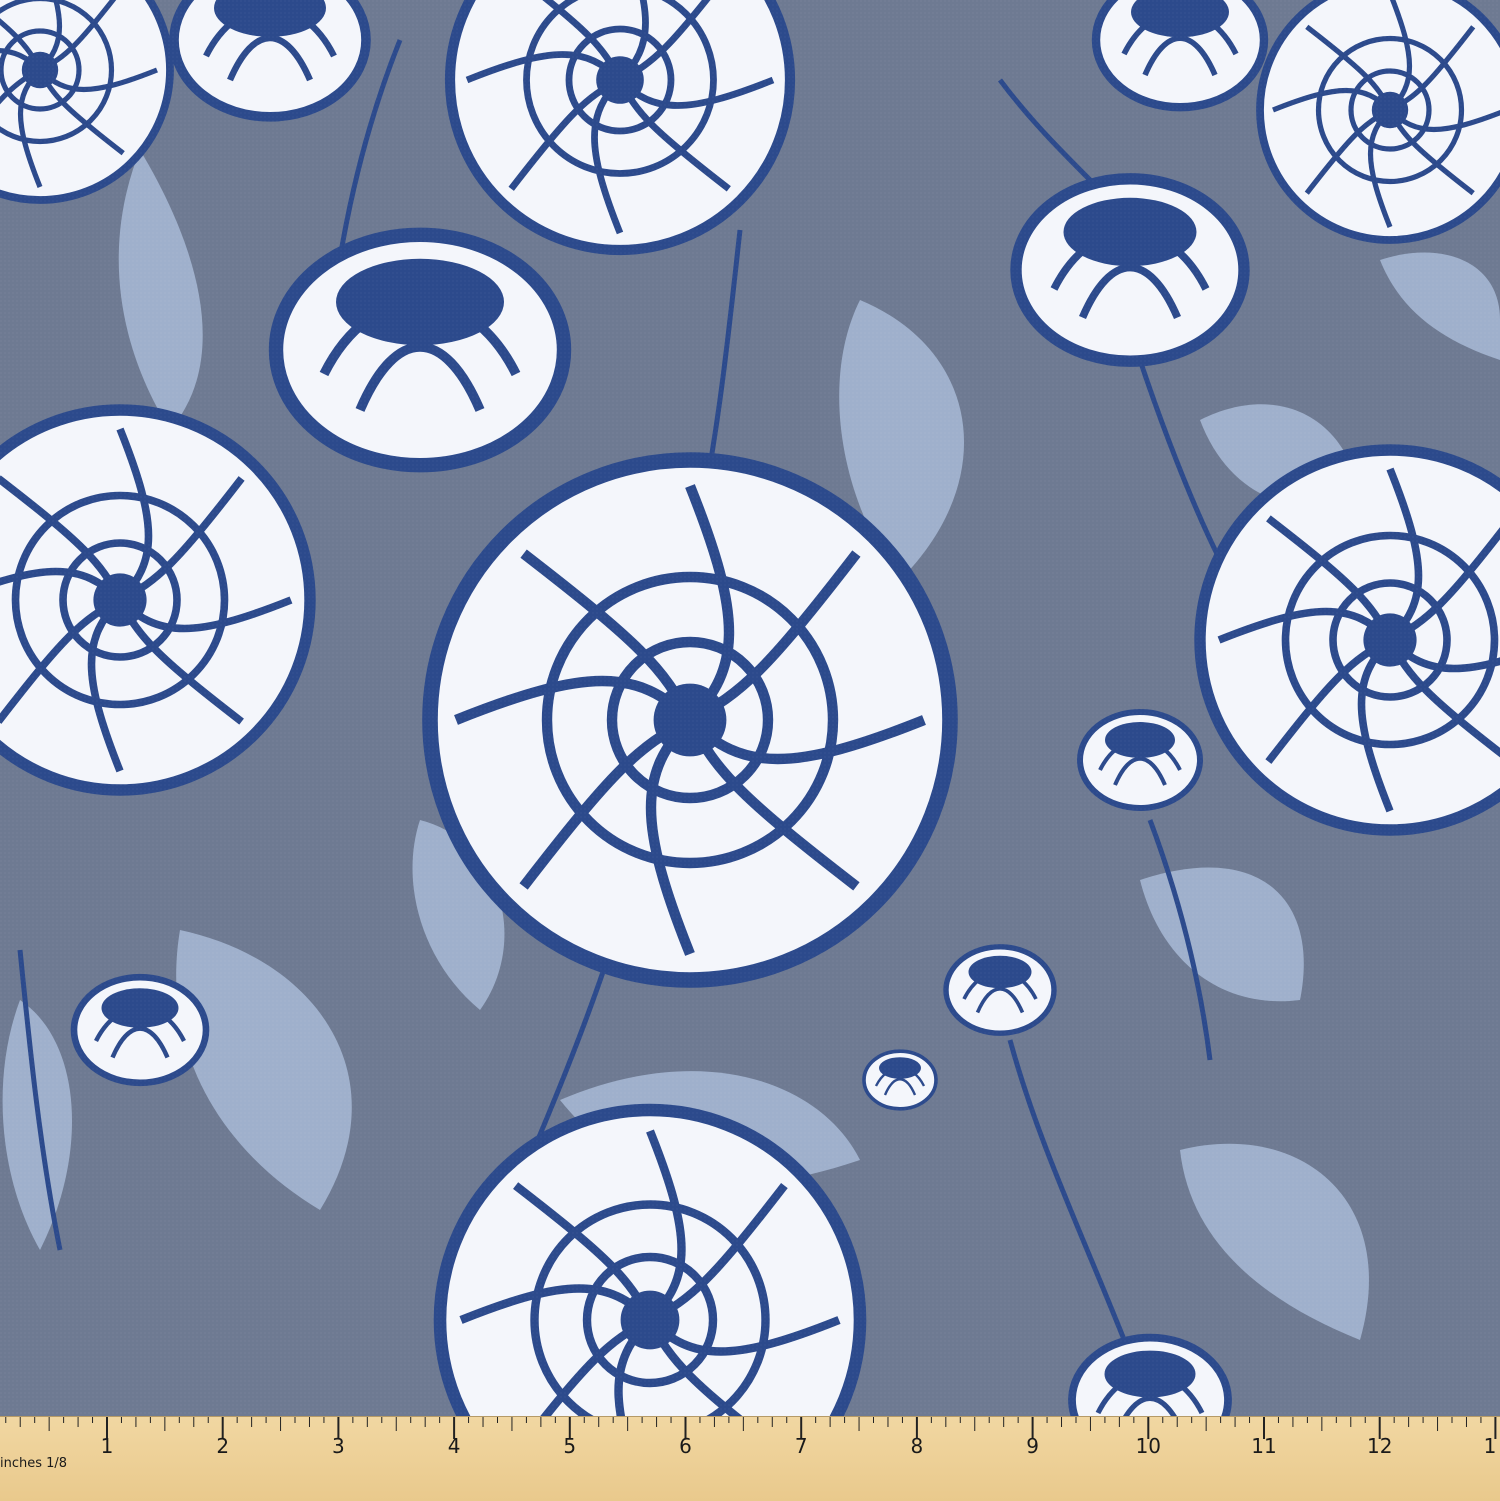 This screenshot has width=1500, height=1501. I want to click on ruler-number: 7, so click(801, 1446).